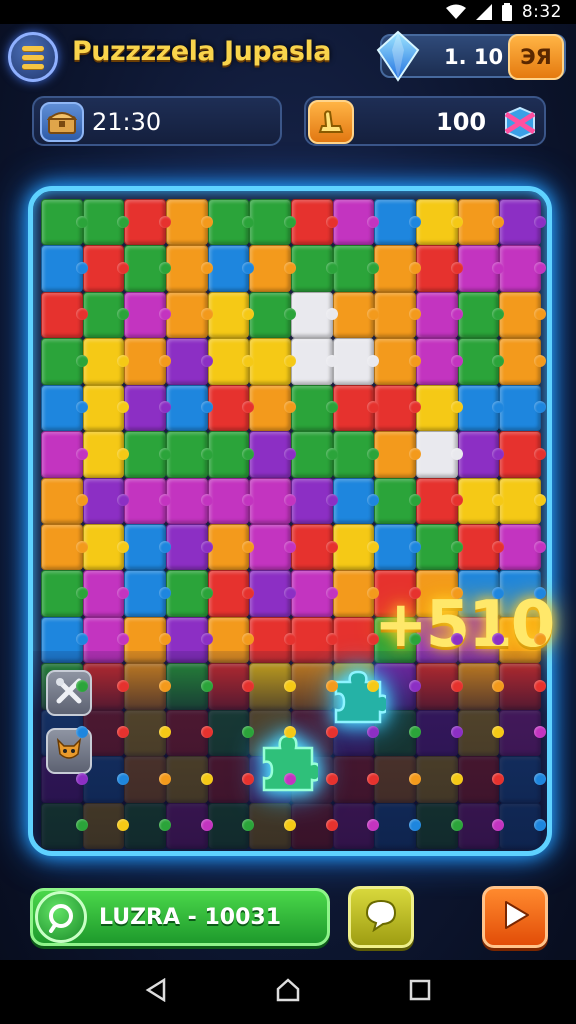  What do you see at coordinates (420, 992) in the screenshot?
I see `nav-recents-button` at bounding box center [420, 992].